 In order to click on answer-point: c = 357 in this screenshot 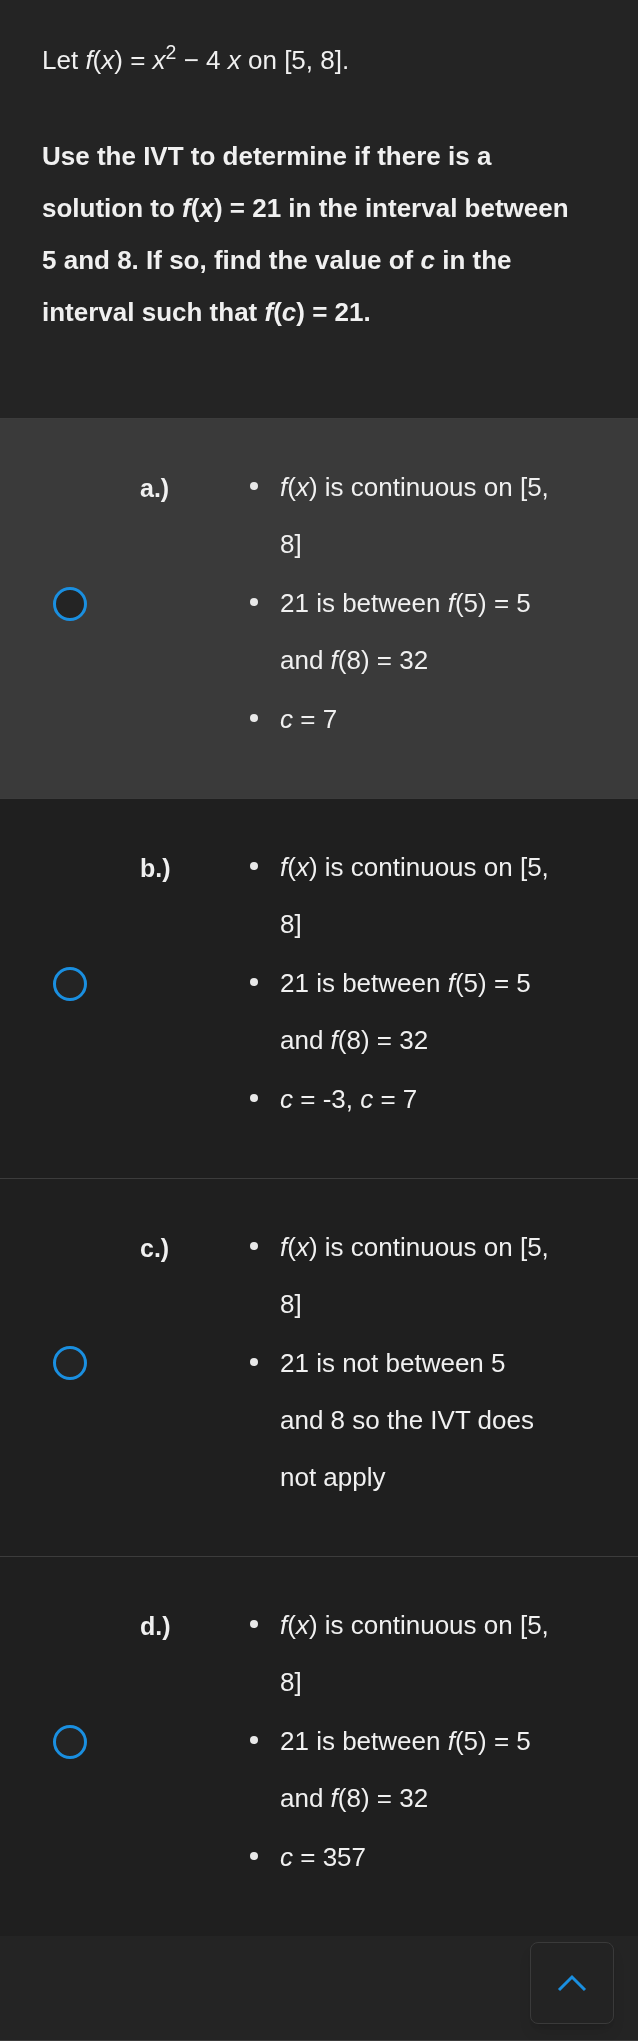, I will do `click(323, 1857)`.